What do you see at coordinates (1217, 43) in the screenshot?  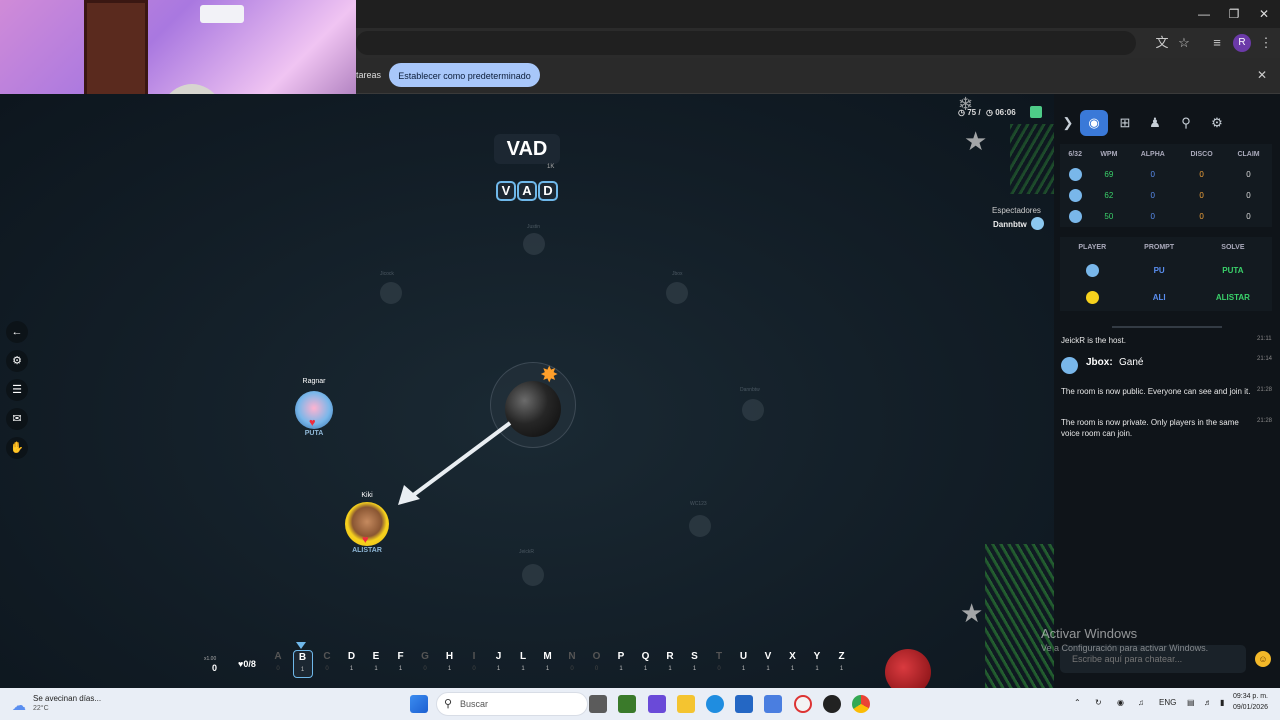 I see `reading-list-icon: ≡` at bounding box center [1217, 43].